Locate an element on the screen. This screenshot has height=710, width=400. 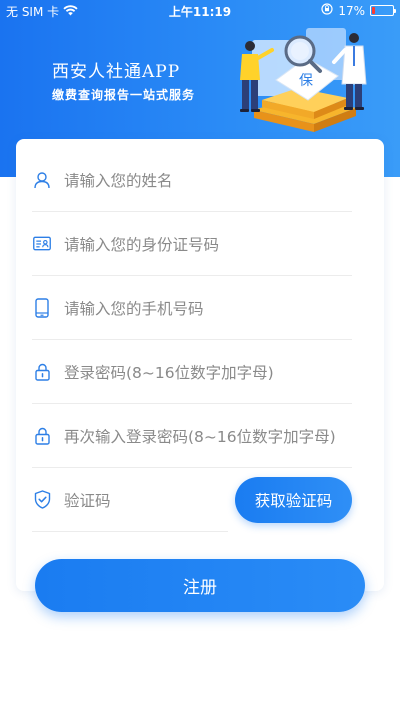
app-title: 西安人社通APP is located at coordinates (116, 72).